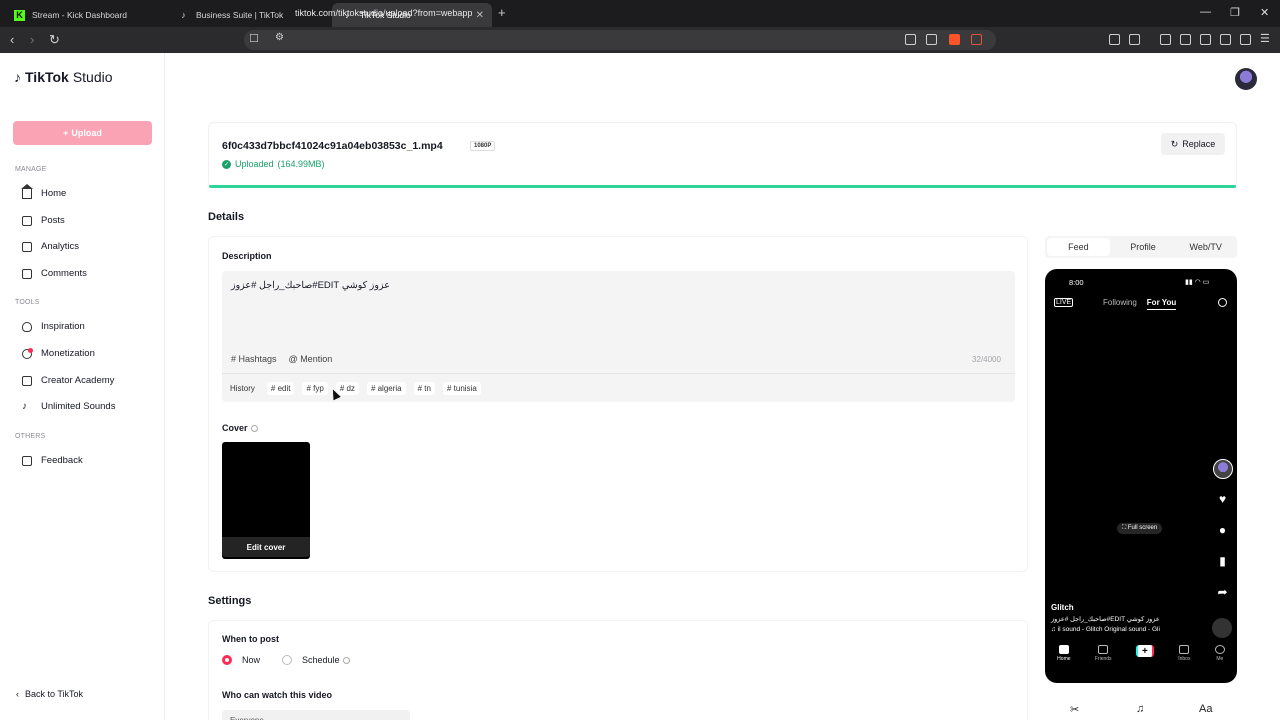  I want to click on tiktok-studio-logo: ♪ TikTok Studio, so click(63, 77).